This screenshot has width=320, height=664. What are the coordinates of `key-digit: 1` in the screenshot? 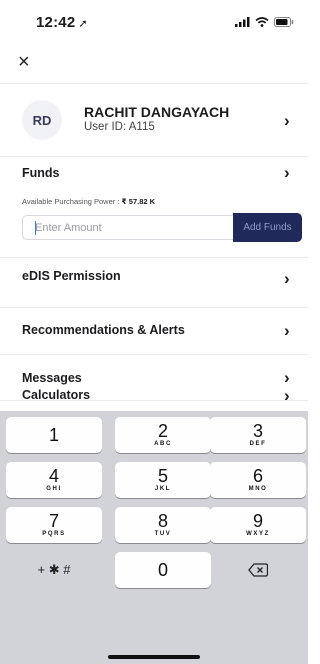 It's located at (53, 435).